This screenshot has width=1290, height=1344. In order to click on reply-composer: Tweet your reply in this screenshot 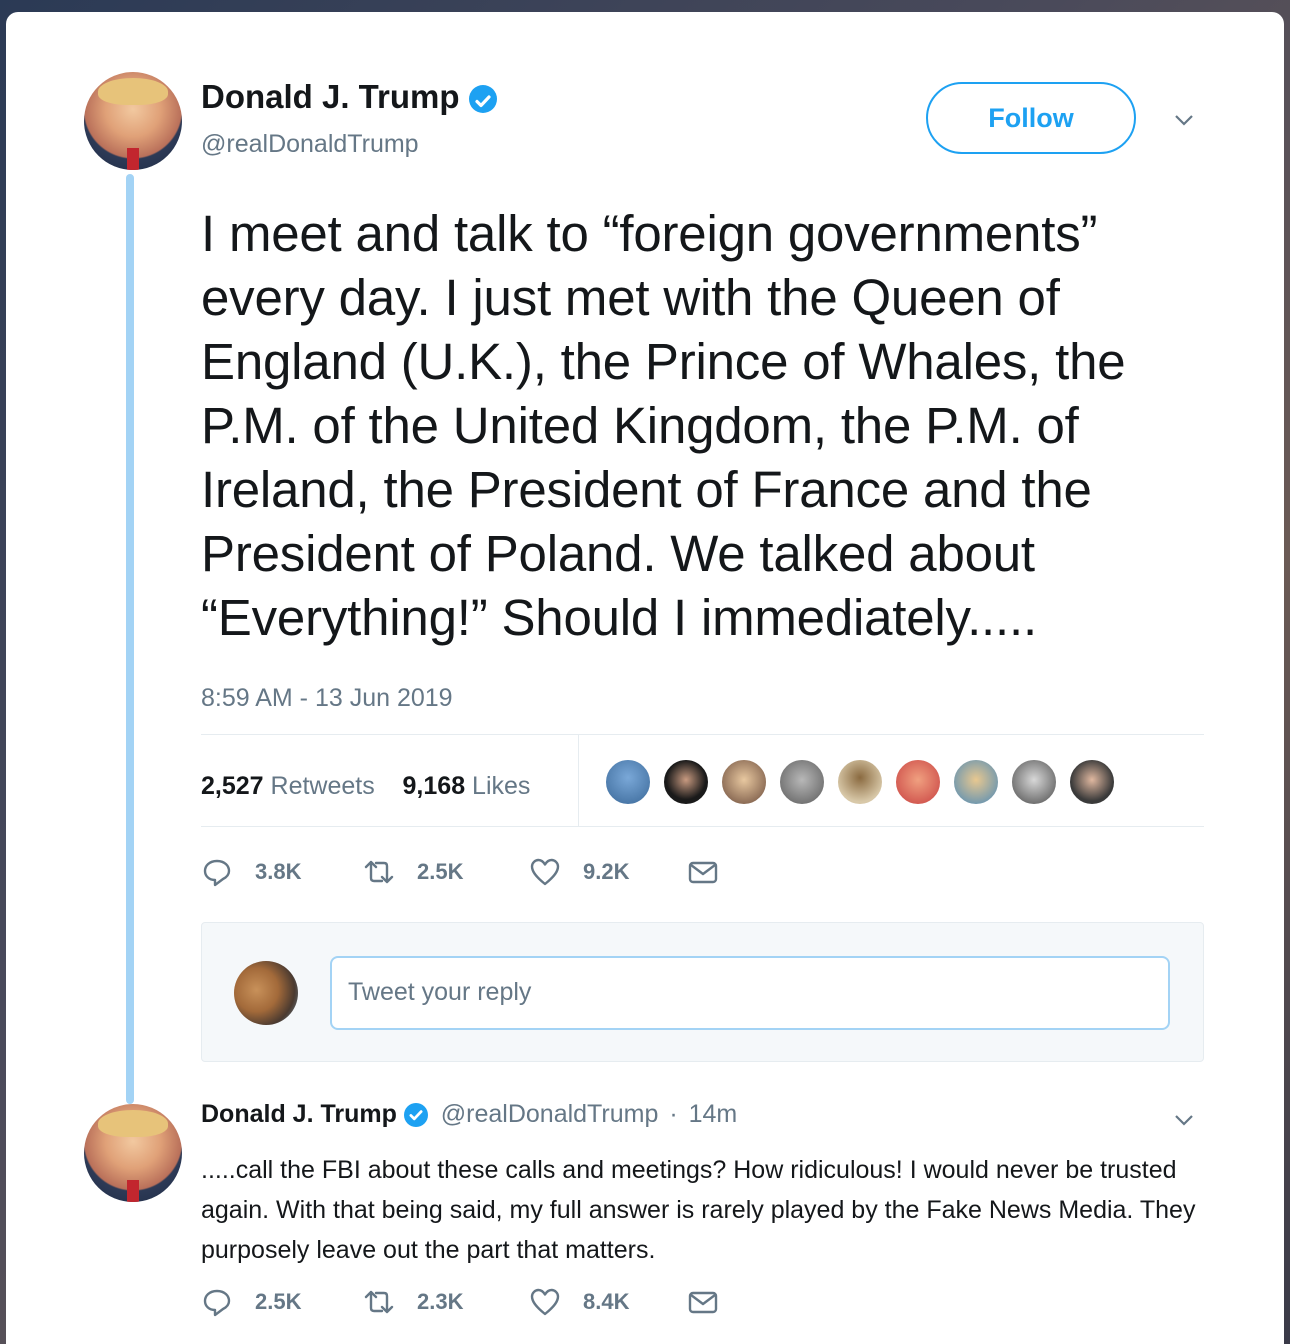, I will do `click(702, 992)`.